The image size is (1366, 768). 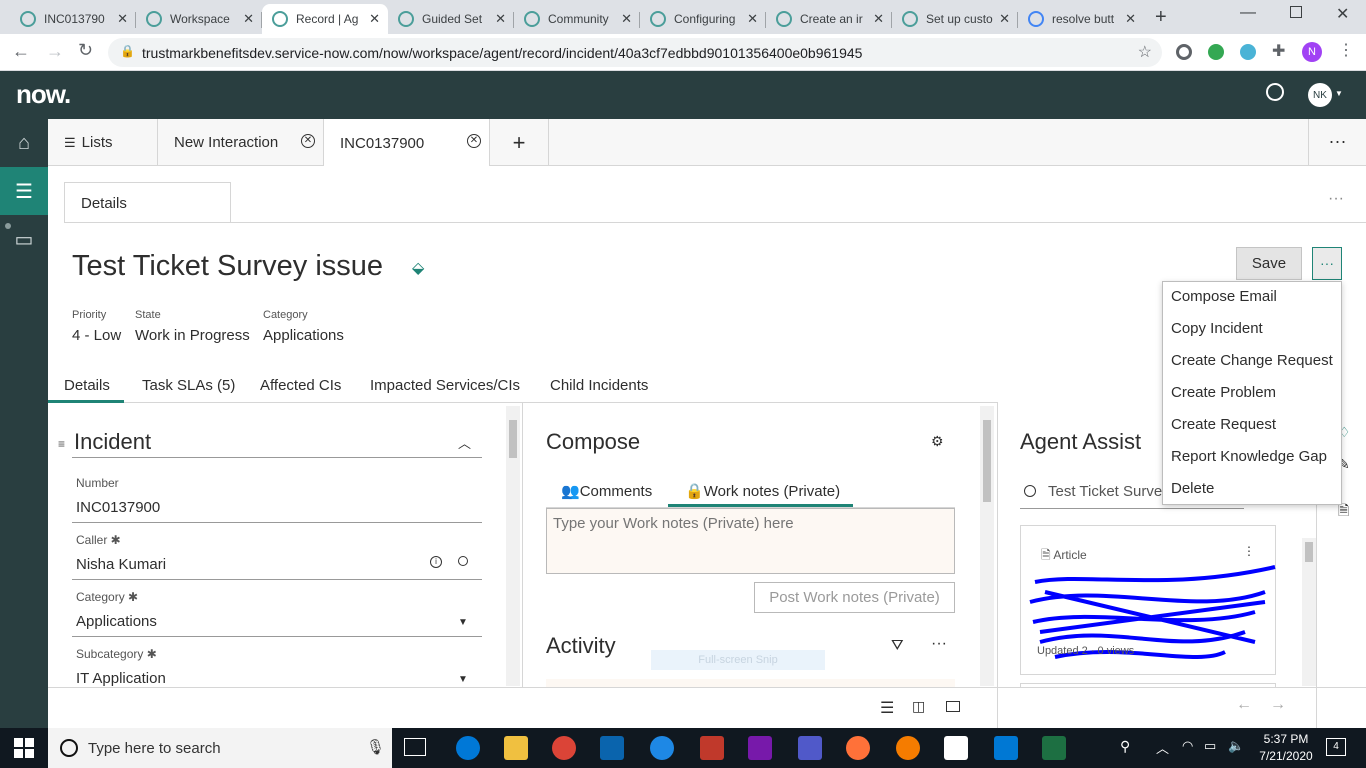 What do you see at coordinates (55, 51) in the screenshot?
I see `forward-arrow-icon: →` at bounding box center [55, 51].